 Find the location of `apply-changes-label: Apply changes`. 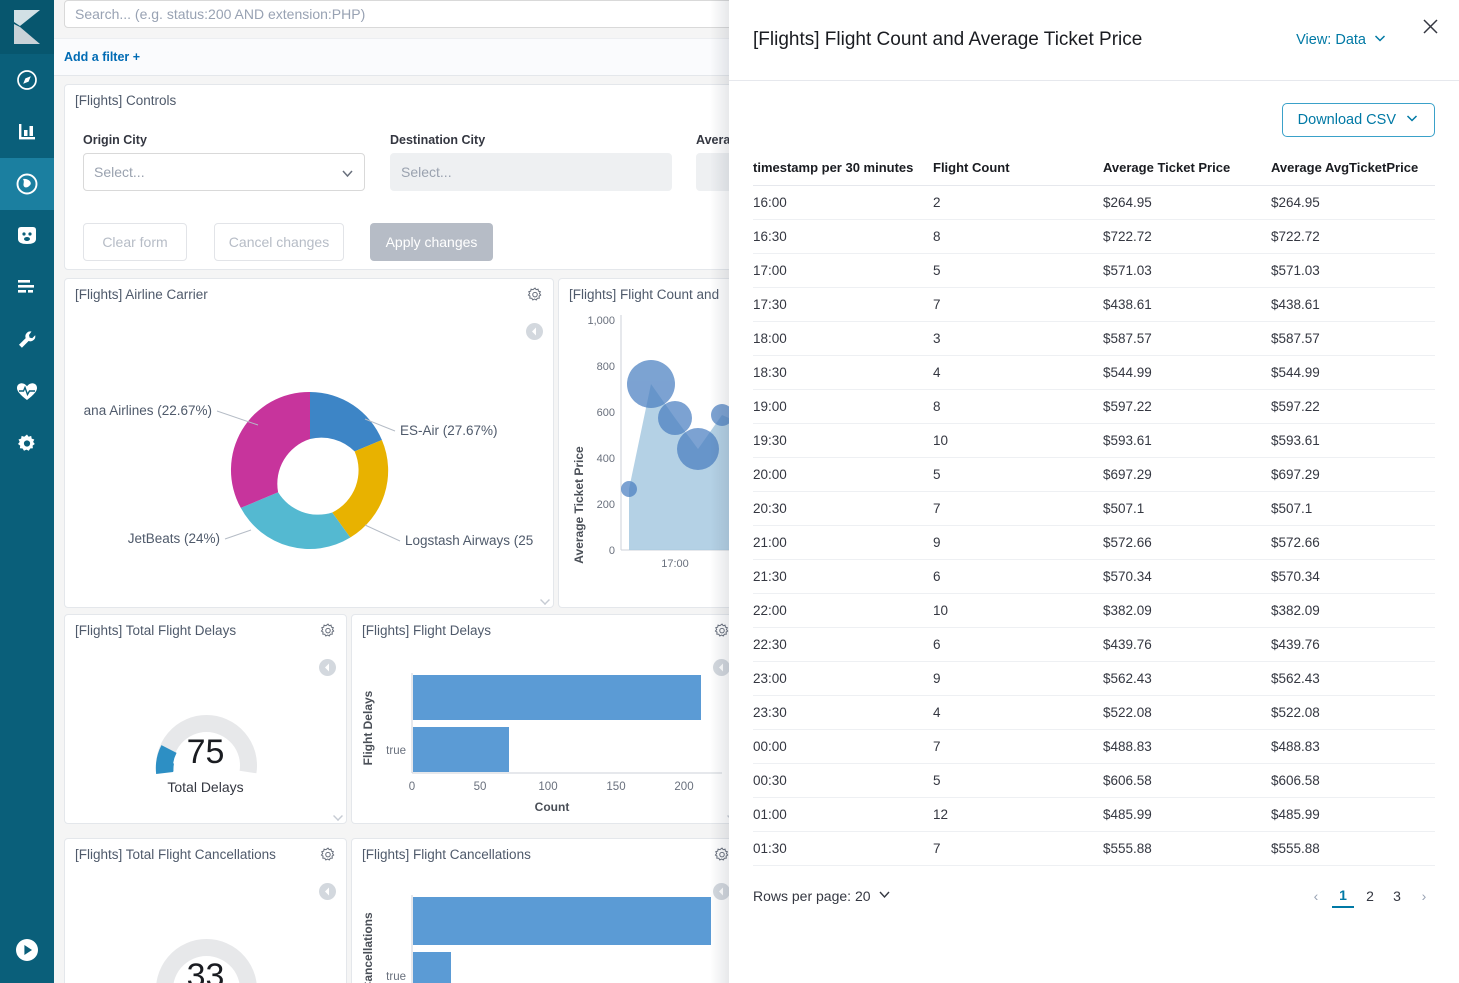

apply-changes-label: Apply changes is located at coordinates (431, 242).